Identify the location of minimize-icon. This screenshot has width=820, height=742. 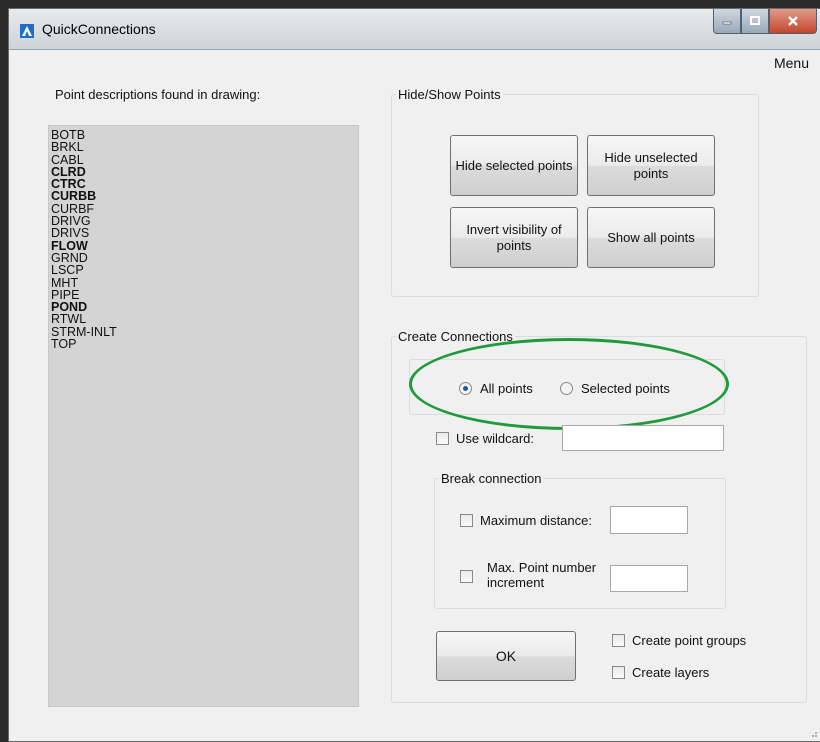
(727, 23).